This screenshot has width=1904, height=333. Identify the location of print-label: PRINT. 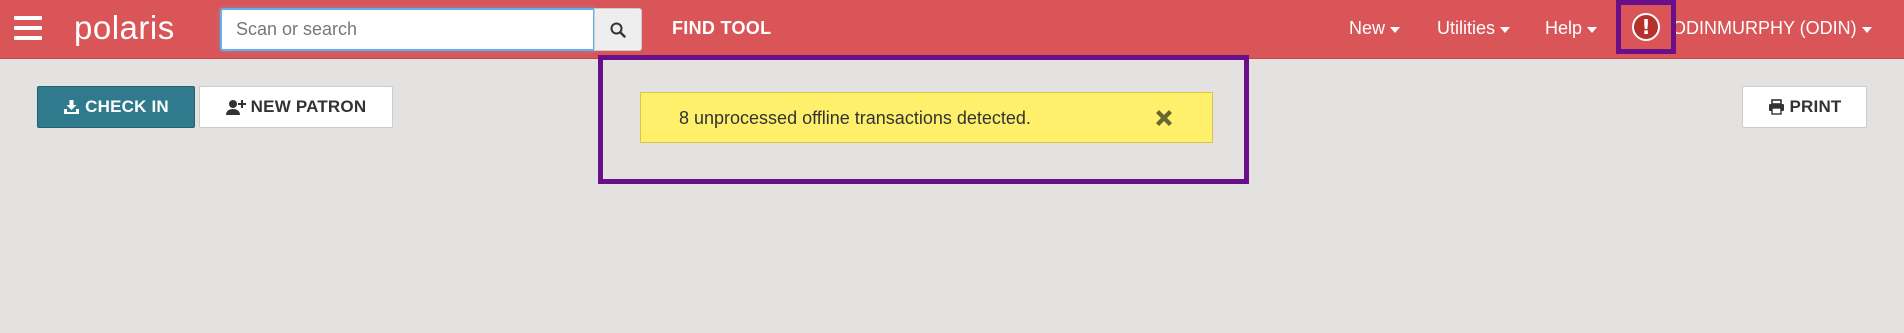
(1815, 106).